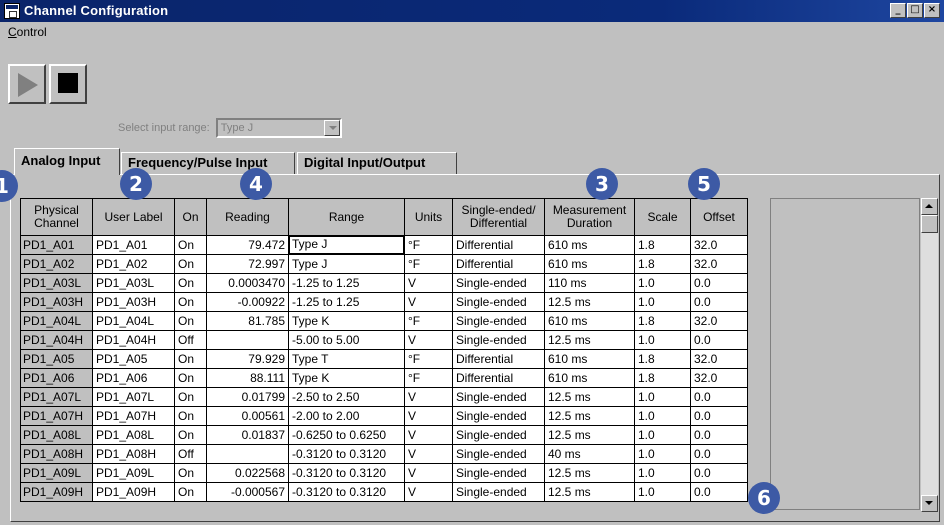  What do you see at coordinates (133, 283) in the screenshot?
I see `cell-user-label: PD1_A03L` at bounding box center [133, 283].